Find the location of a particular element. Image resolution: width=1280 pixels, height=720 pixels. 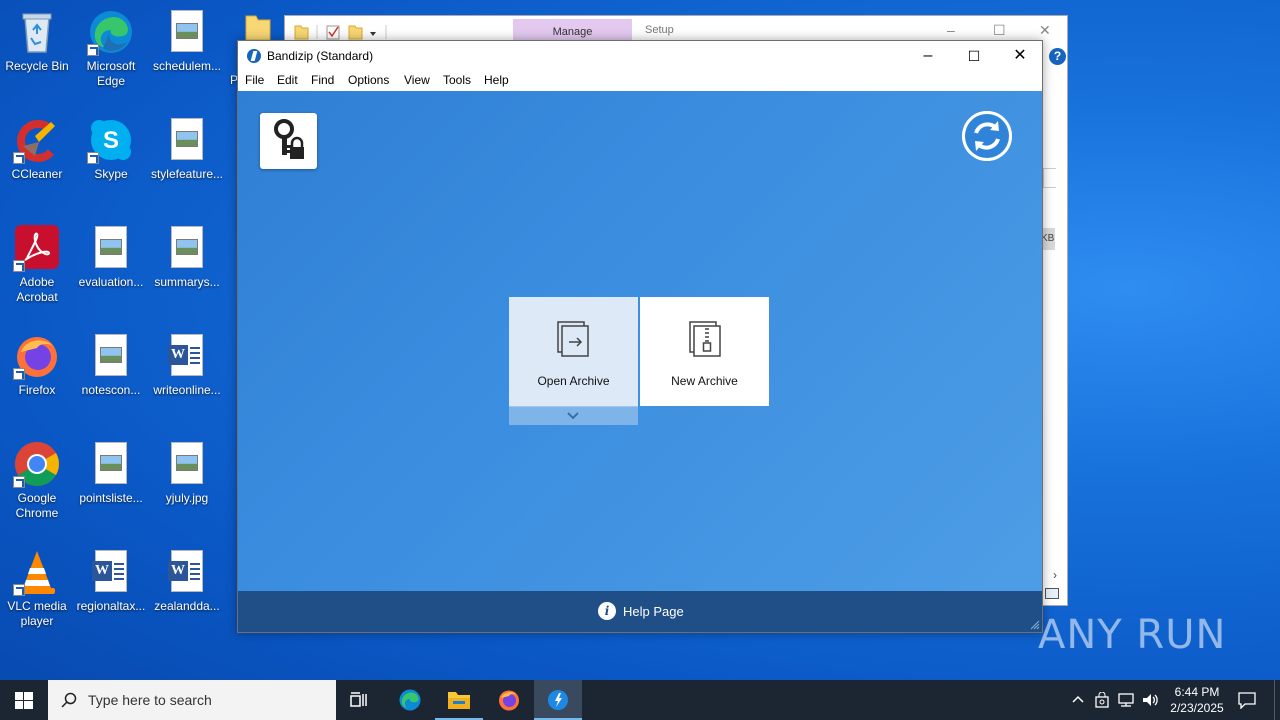

clock-time: 6:44 PM is located at coordinates (1197, 692).